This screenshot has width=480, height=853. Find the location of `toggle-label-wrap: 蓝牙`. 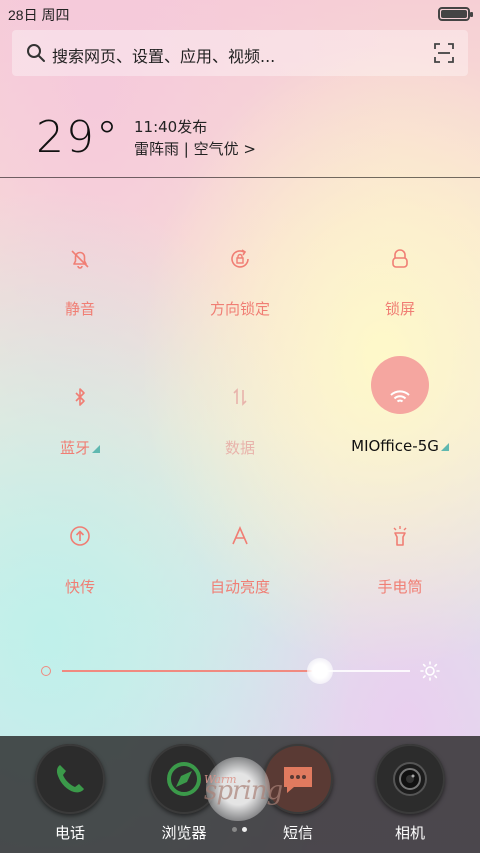

toggle-label-wrap: 蓝牙 is located at coordinates (80, 447).